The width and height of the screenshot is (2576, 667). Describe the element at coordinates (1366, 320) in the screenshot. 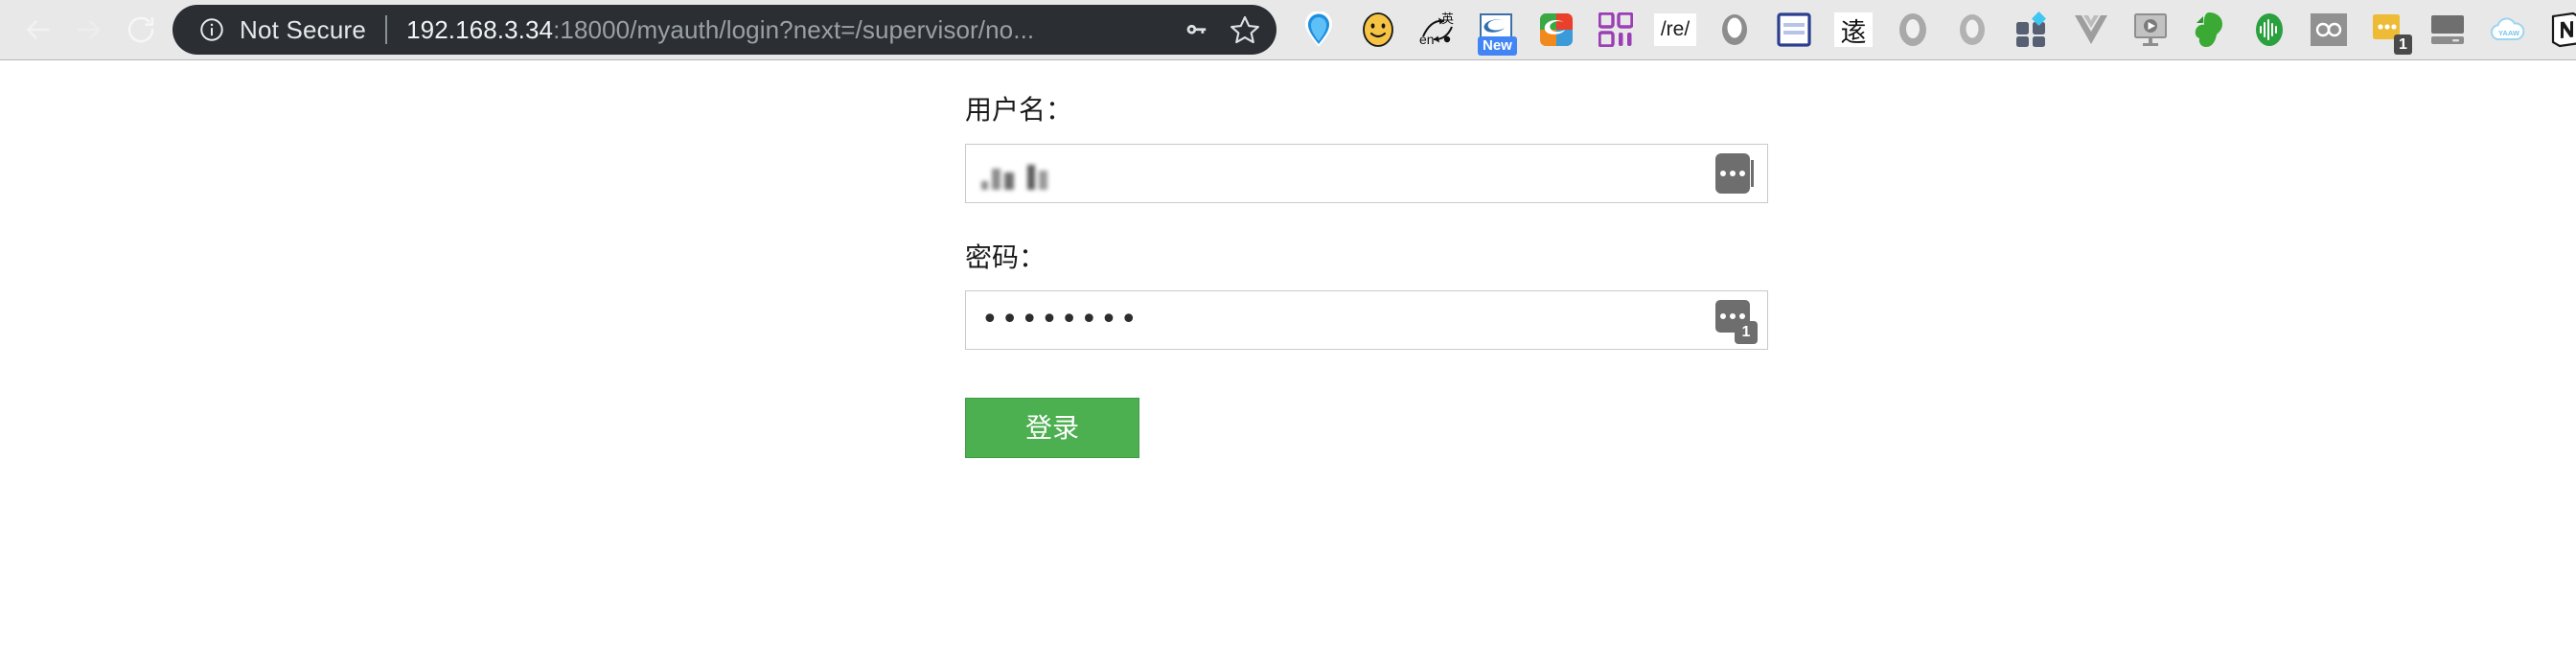

I see `password-input: •••••••• 1` at that location.